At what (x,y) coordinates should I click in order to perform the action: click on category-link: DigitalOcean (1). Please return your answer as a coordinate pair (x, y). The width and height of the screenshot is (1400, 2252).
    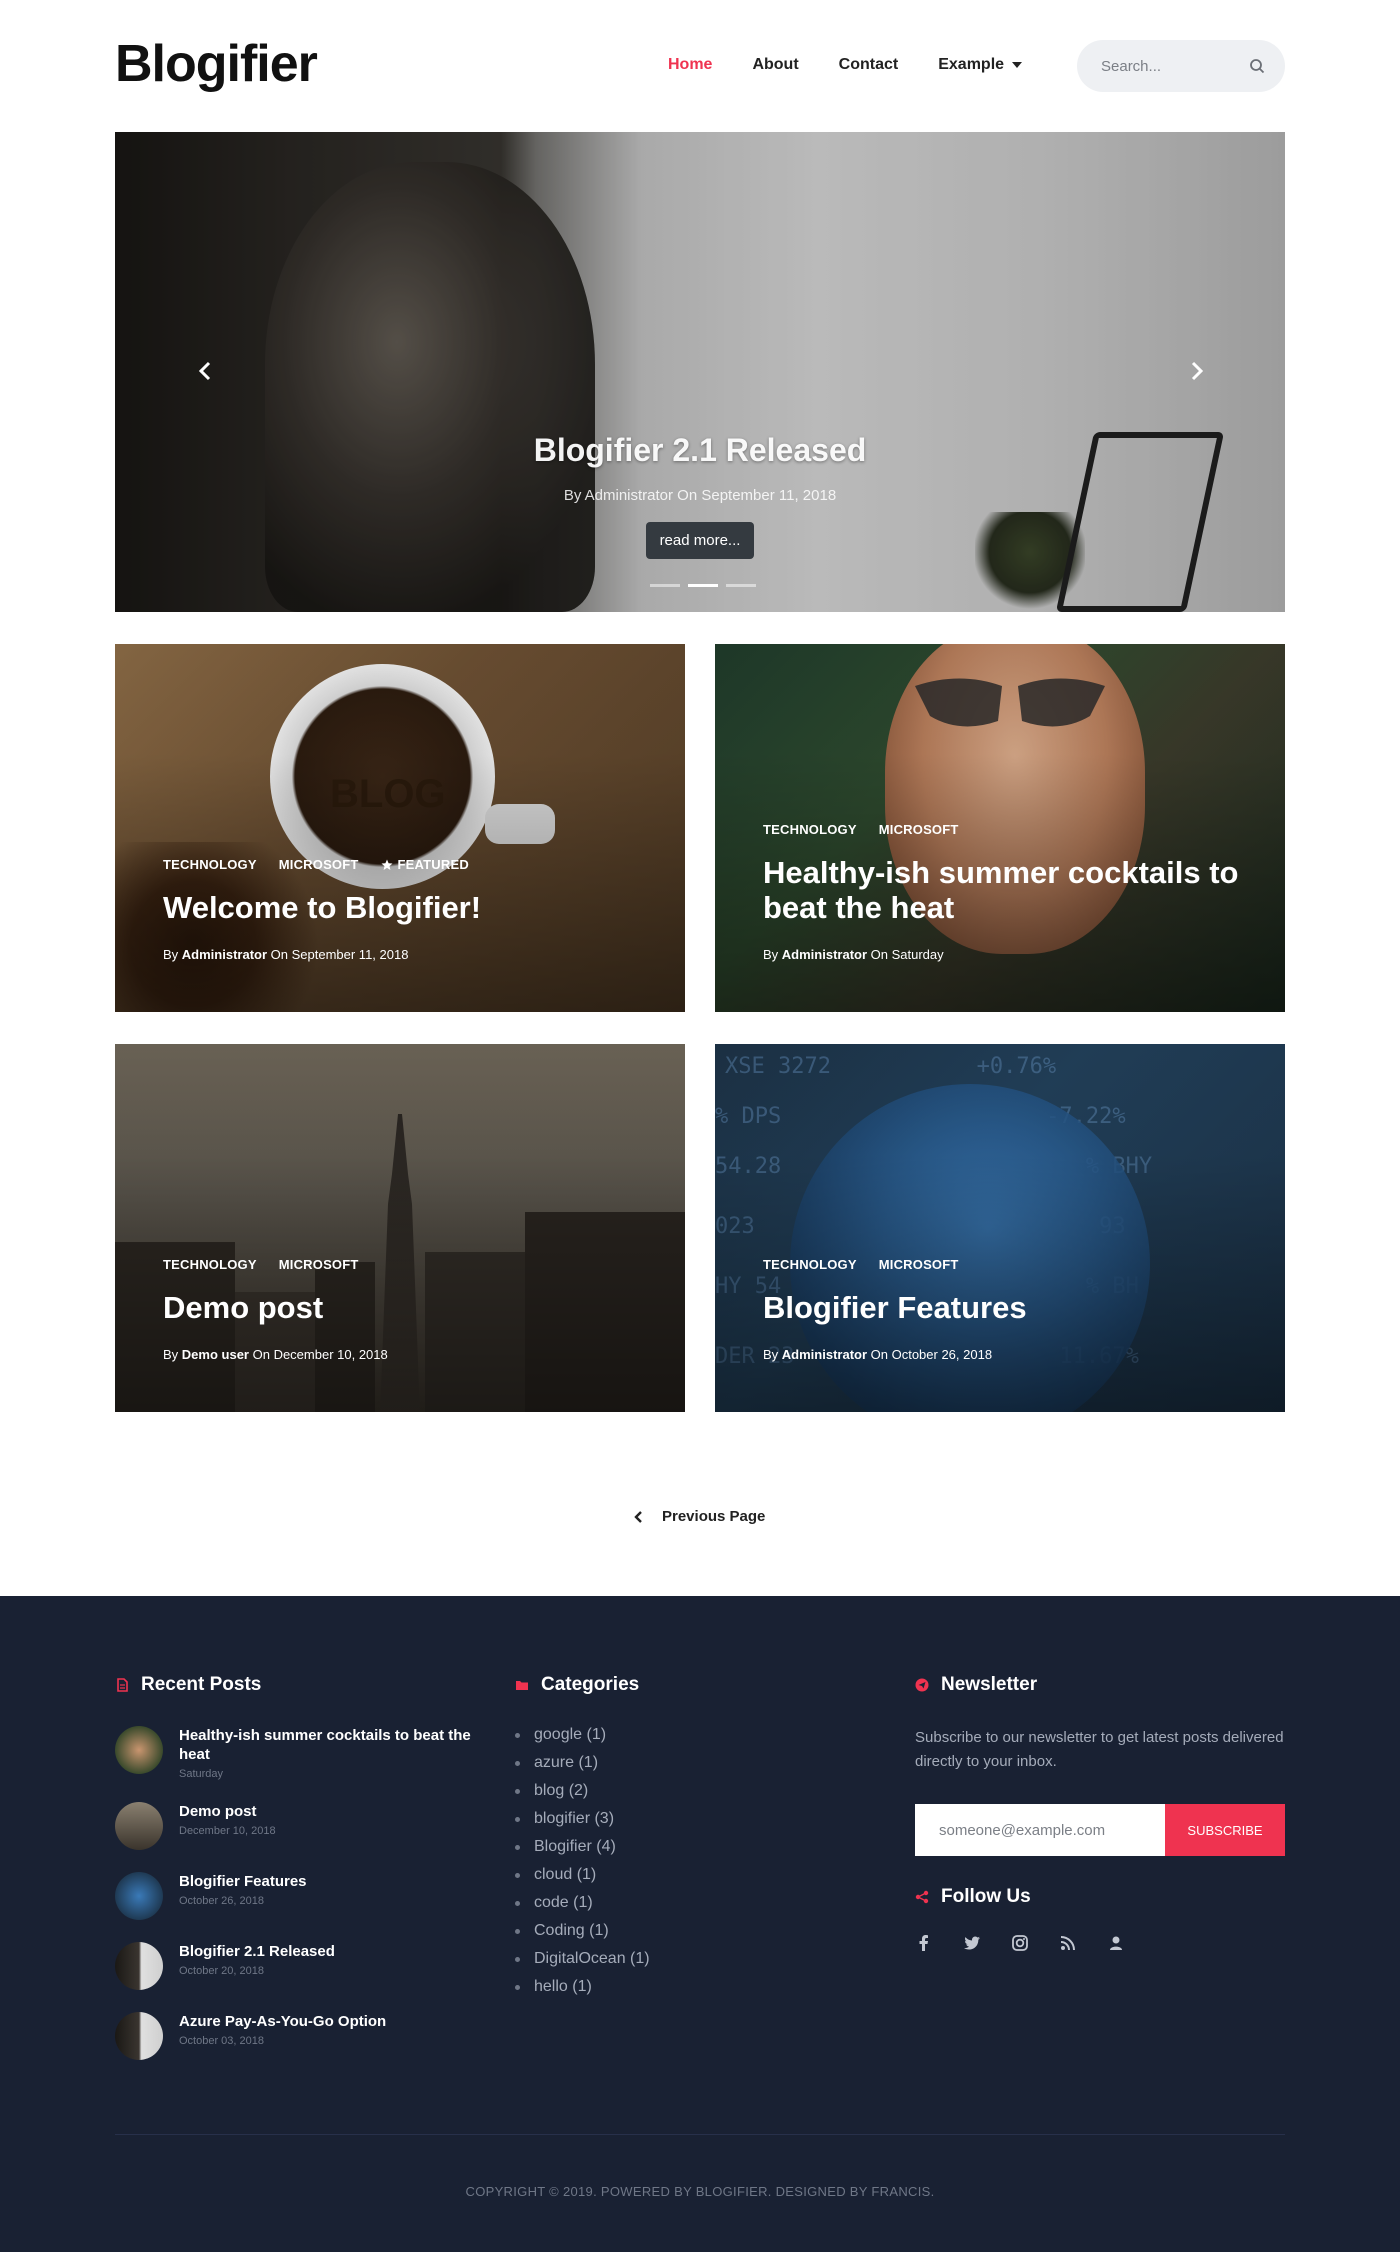
    Looking at the image, I should click on (582, 1959).